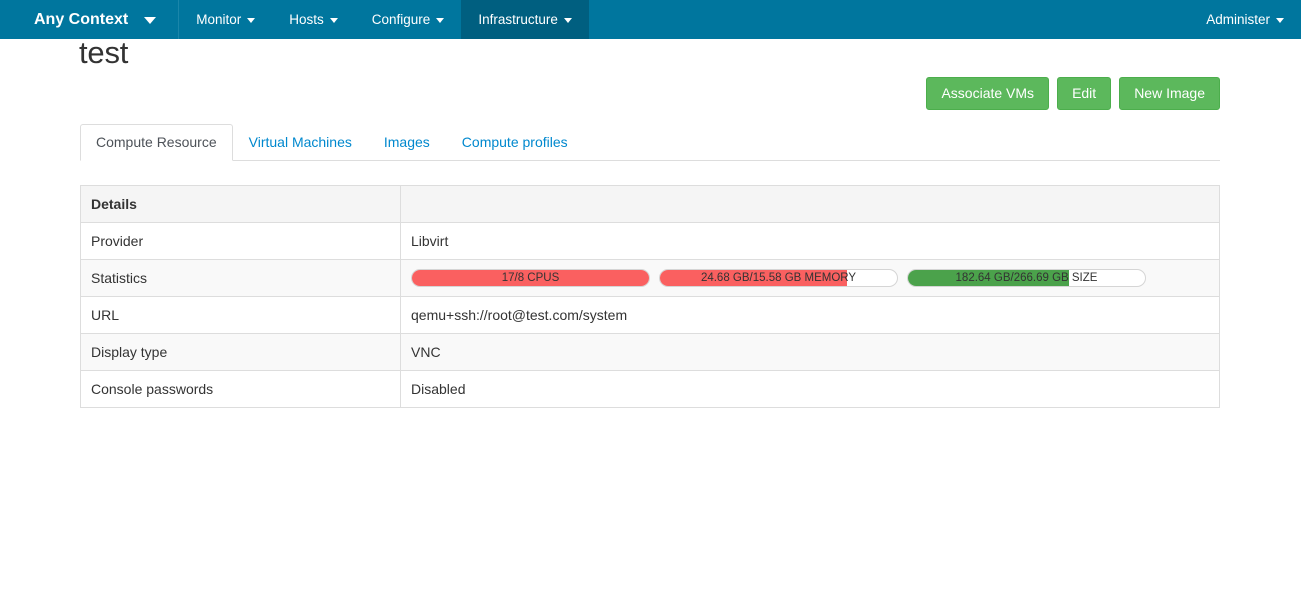 The image size is (1301, 603). I want to click on action-button-group: Associate VMs Edit New Image, so click(1073, 93).